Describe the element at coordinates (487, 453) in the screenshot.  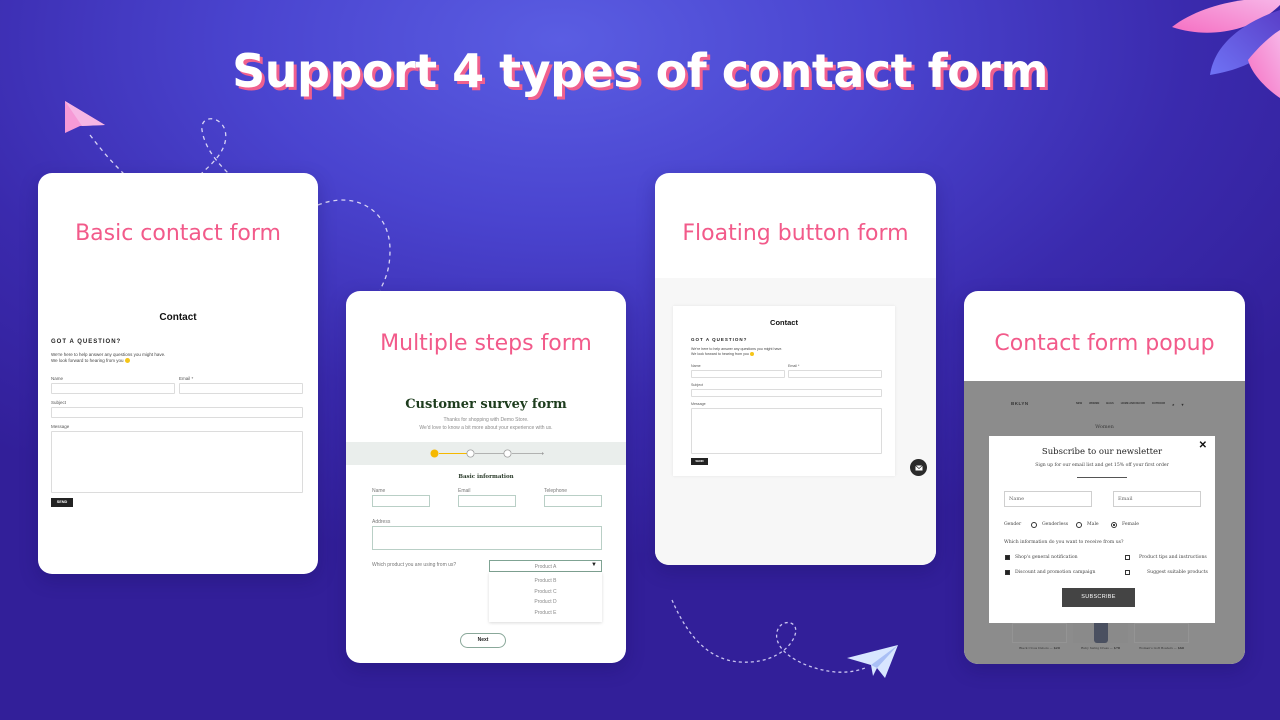
I see `step-indicator` at that location.